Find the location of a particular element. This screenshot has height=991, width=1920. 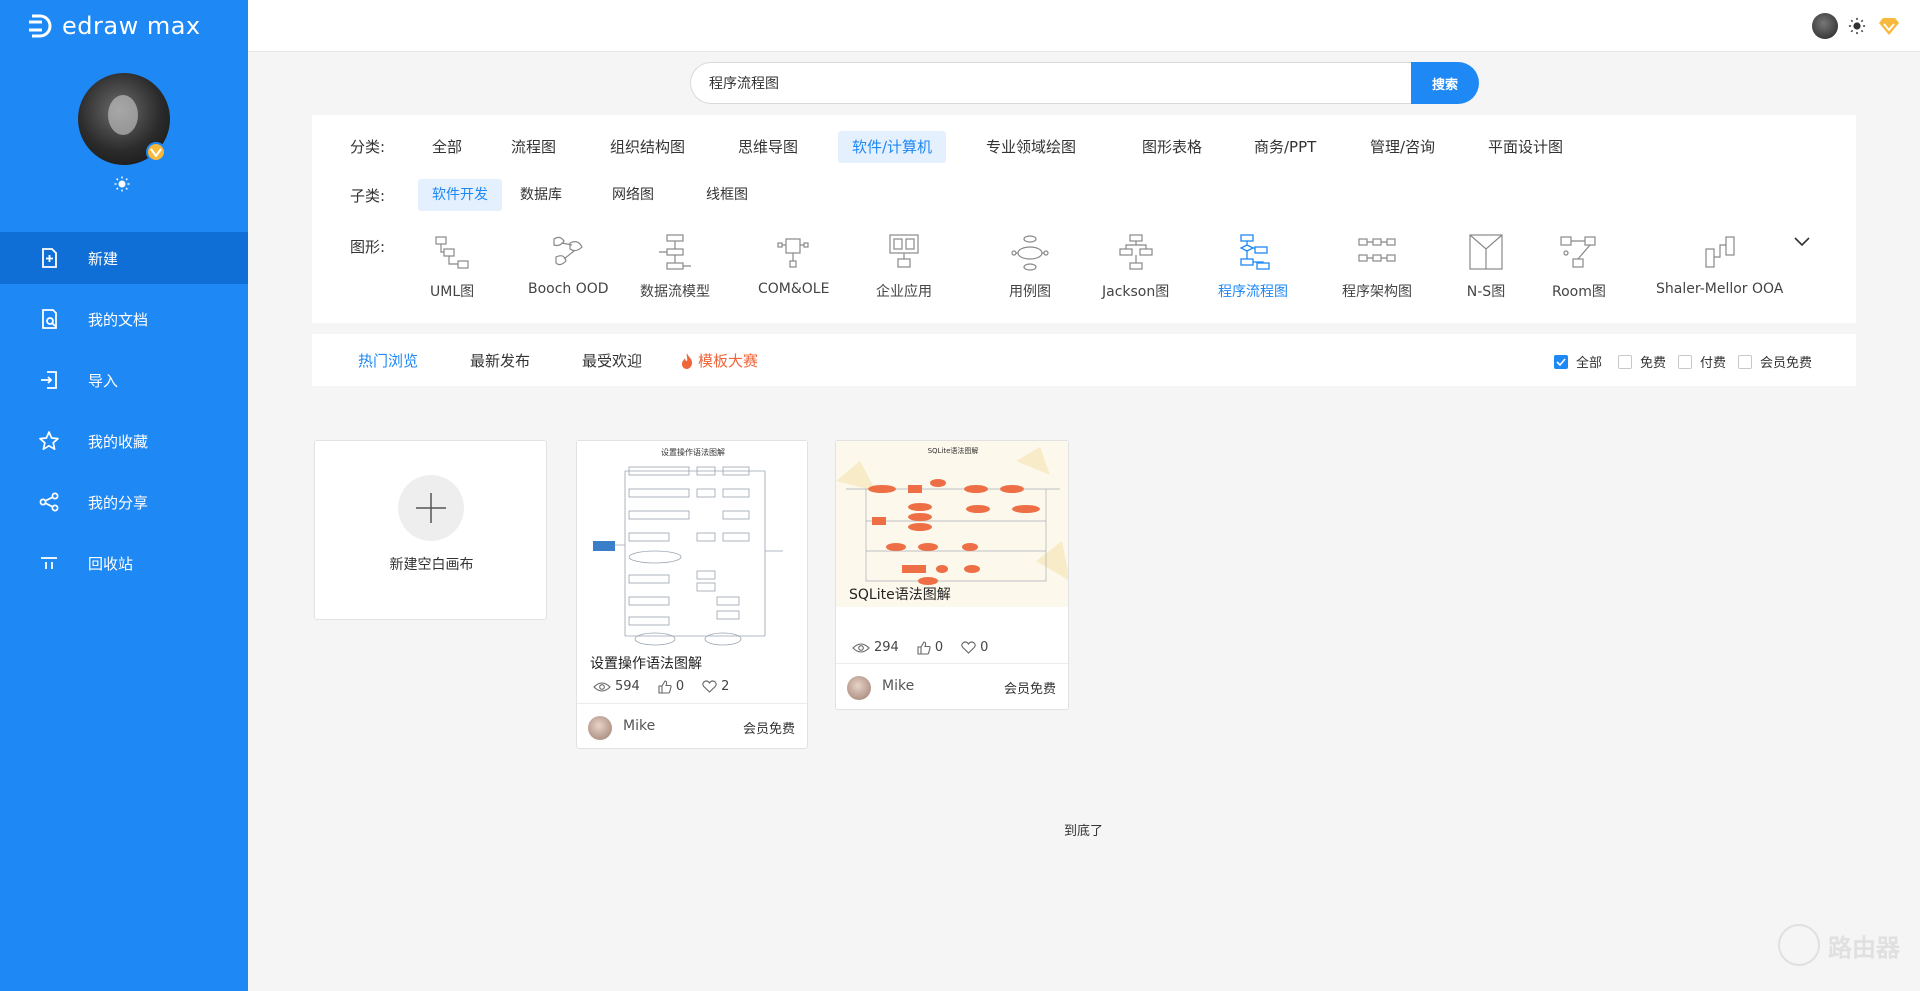

category-business-ppt: 商务/PPT is located at coordinates (1285, 147).